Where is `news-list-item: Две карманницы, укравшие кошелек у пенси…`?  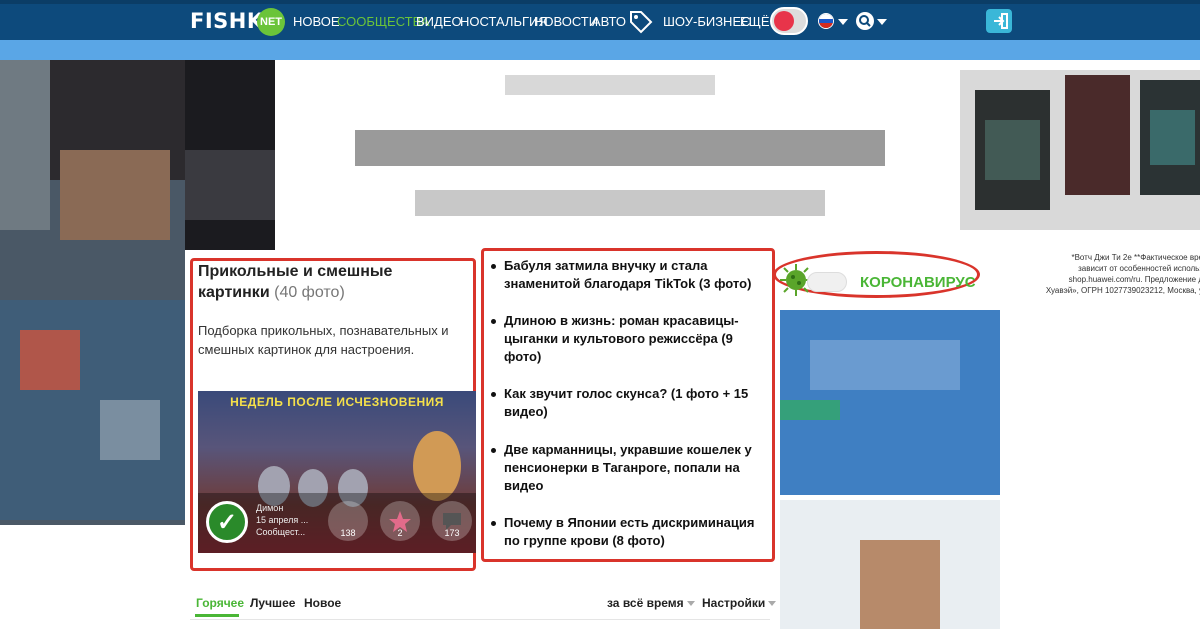
news-list-item: Две карманницы, укравшие кошелек у пенси… is located at coordinates (628, 468).